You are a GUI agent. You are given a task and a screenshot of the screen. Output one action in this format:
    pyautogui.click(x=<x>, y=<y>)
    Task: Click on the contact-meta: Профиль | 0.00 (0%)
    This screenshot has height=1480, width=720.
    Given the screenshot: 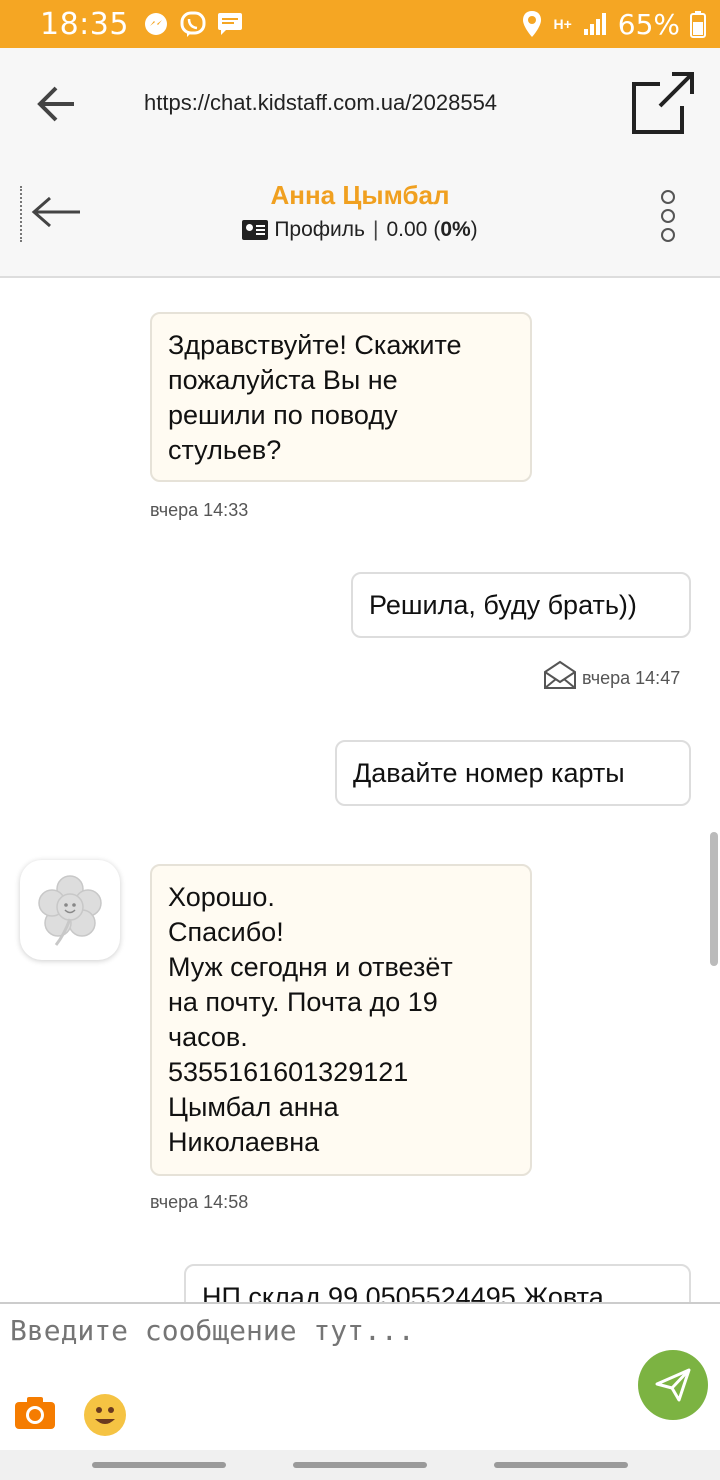 What is the action you would take?
    pyautogui.click(x=360, y=230)
    